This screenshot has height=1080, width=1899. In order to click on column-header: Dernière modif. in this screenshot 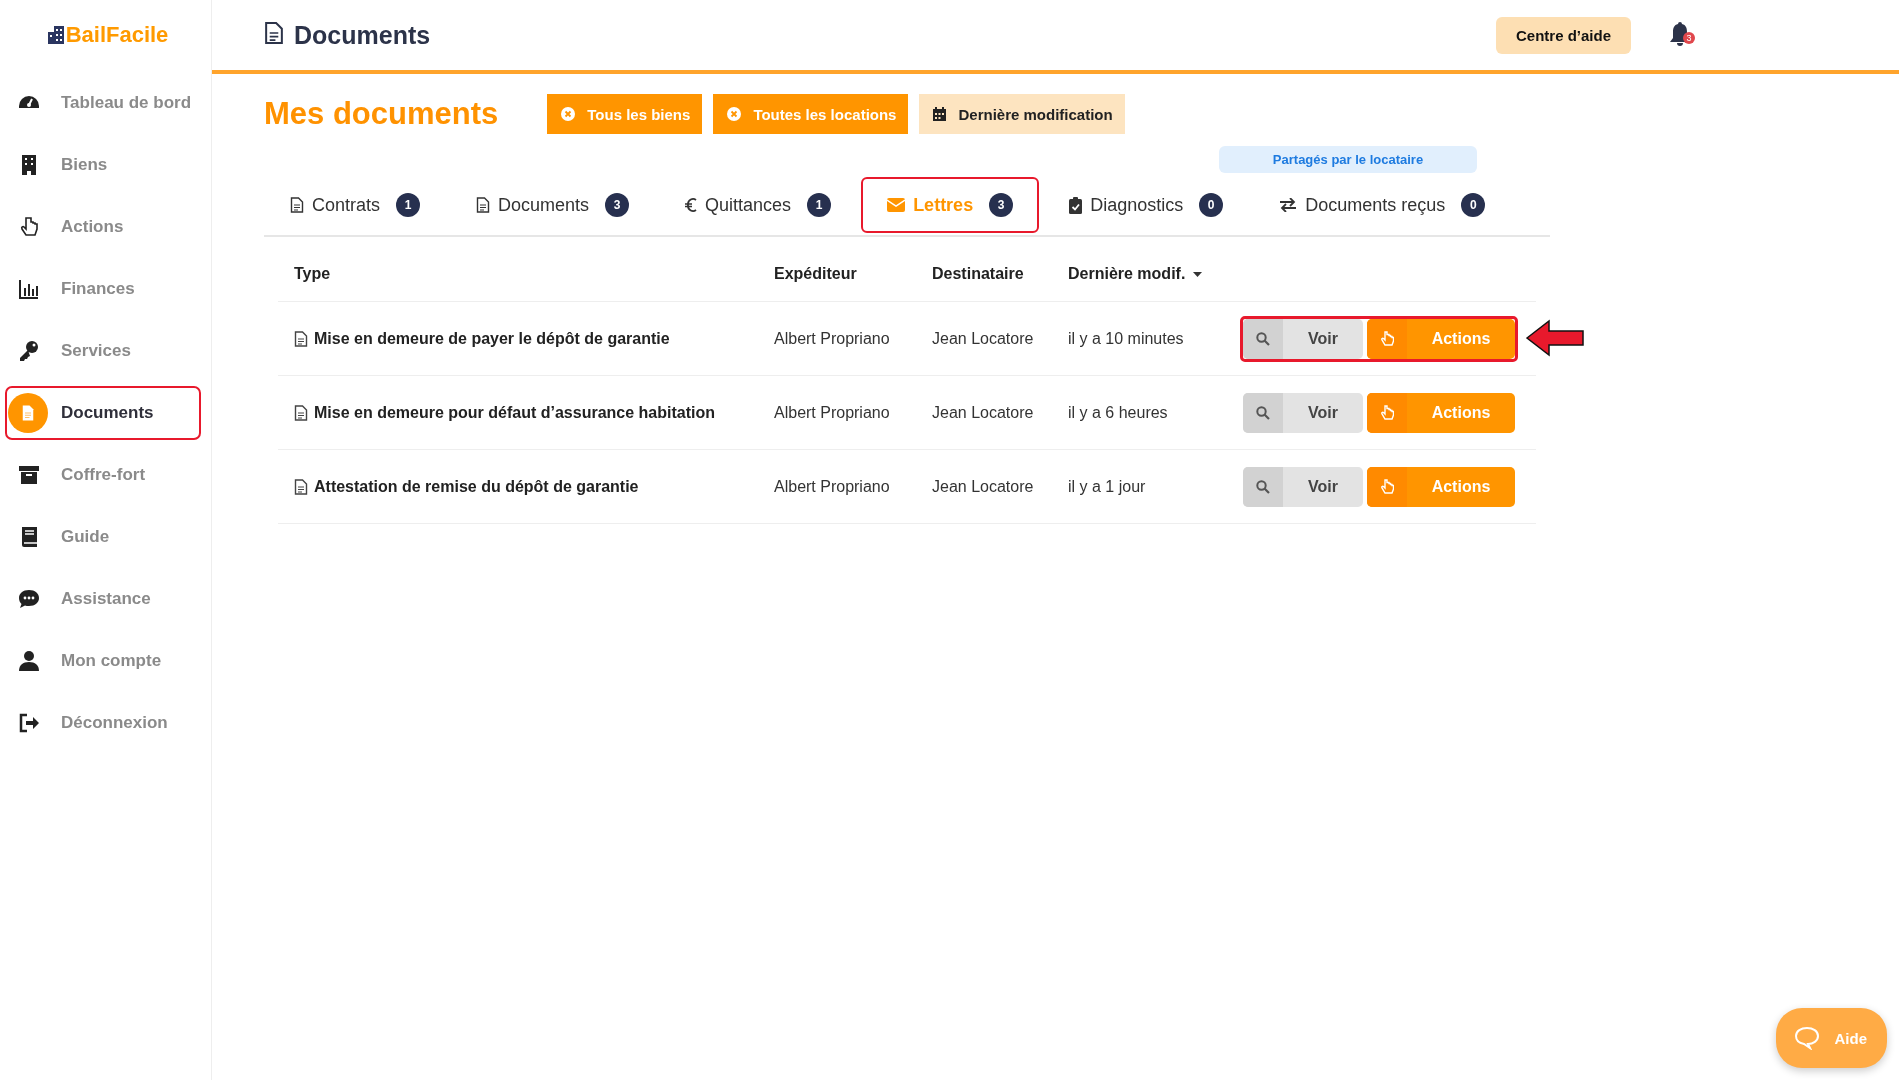, I will do `click(1127, 274)`.